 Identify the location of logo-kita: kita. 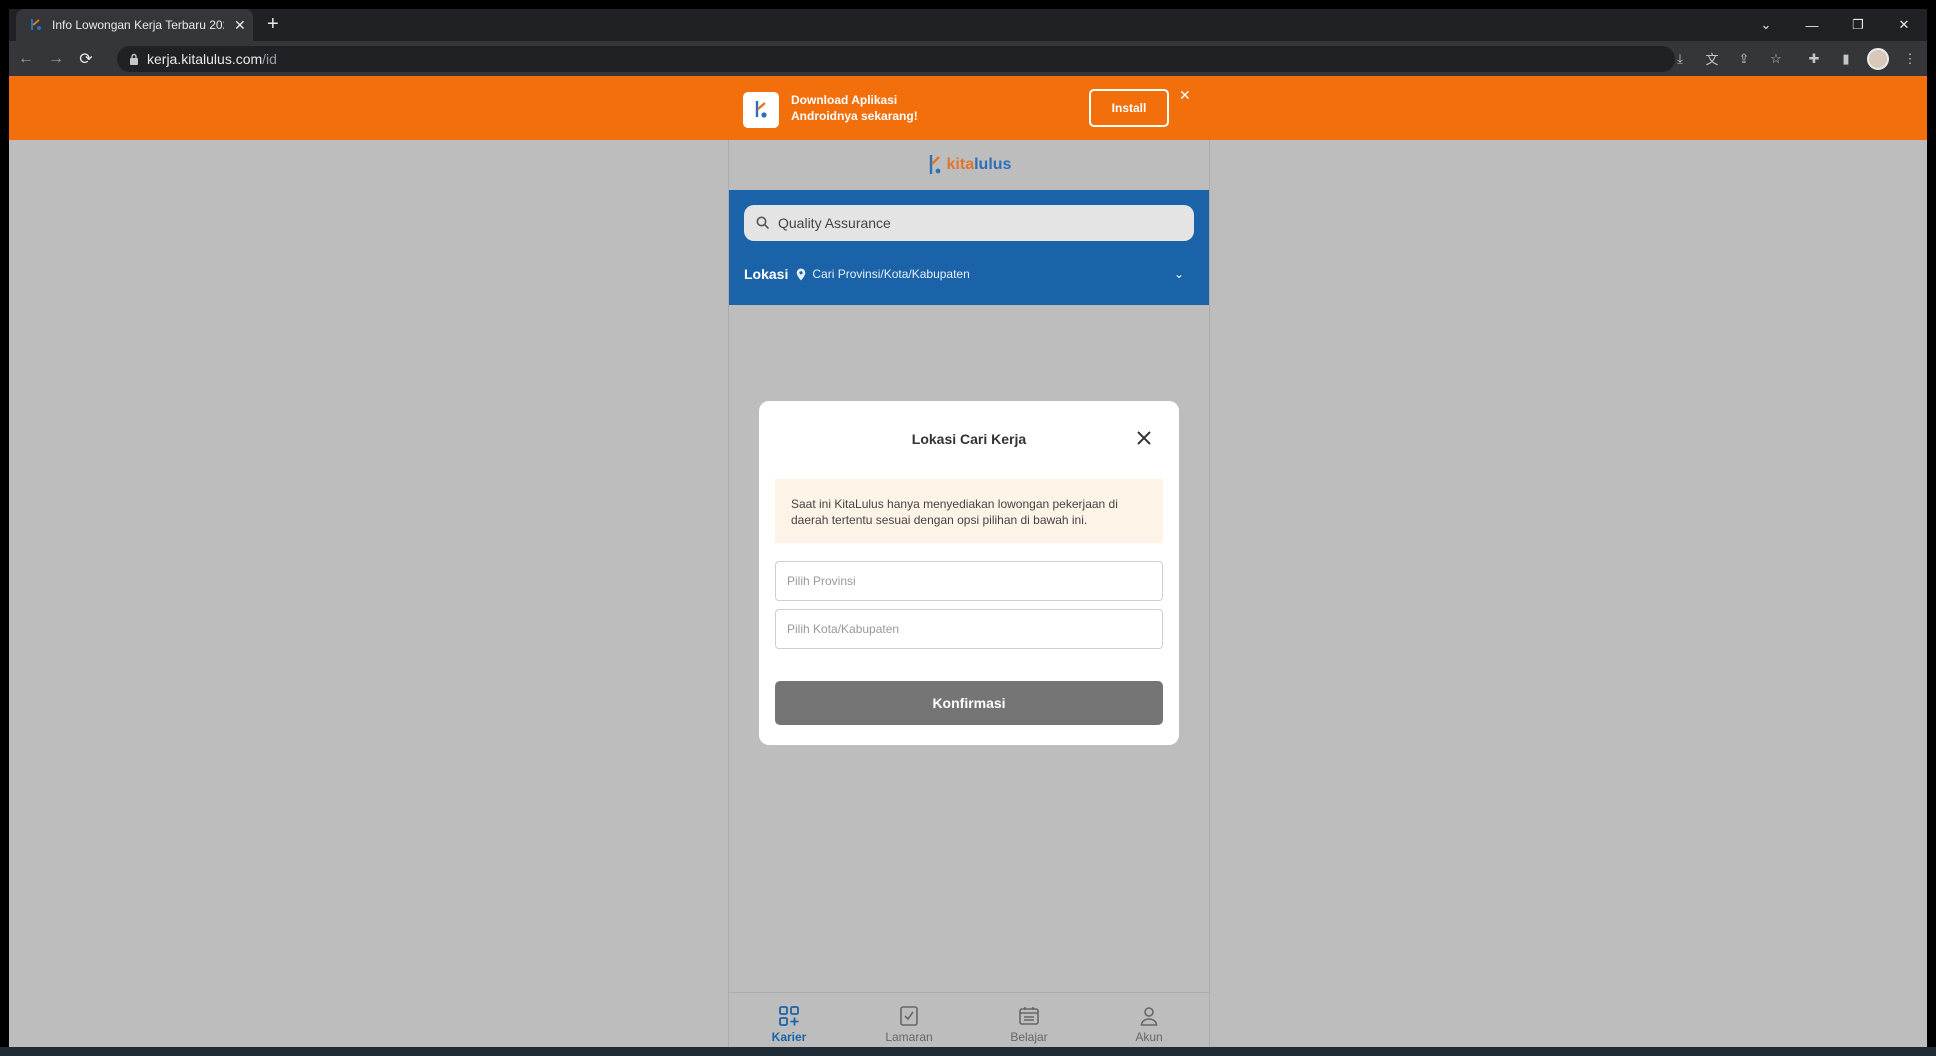
(960, 164).